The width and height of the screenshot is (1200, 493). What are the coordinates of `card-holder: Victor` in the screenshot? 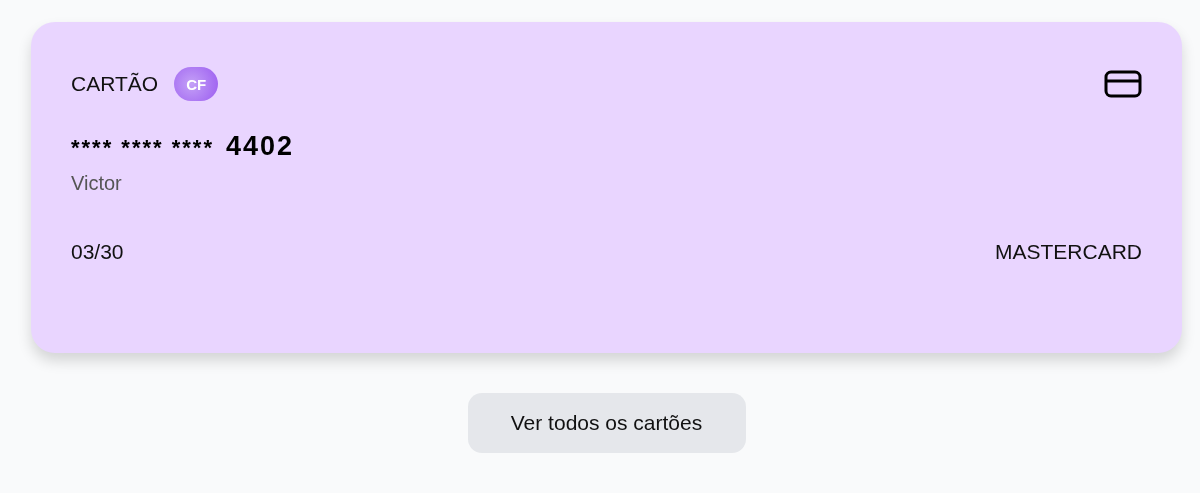 It's located at (97, 183).